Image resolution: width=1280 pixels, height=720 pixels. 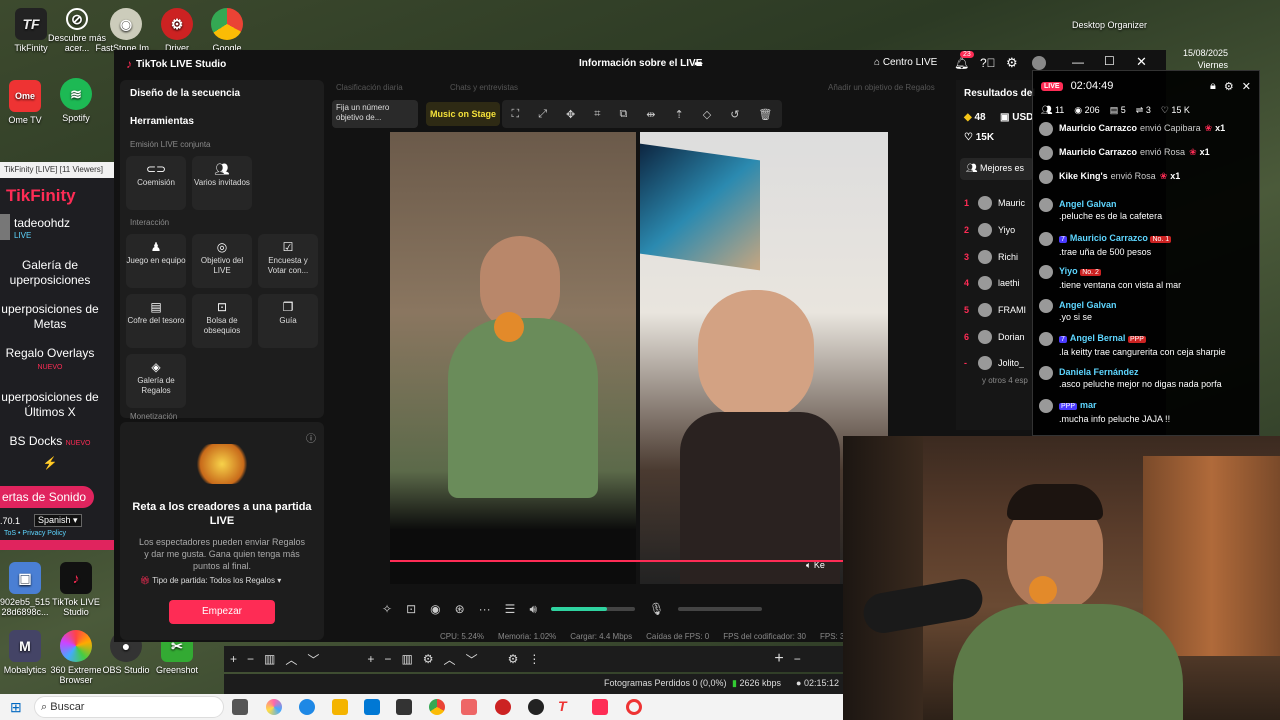 I want to click on tab-chats: Chats y entrevistas, so click(x=484, y=87).